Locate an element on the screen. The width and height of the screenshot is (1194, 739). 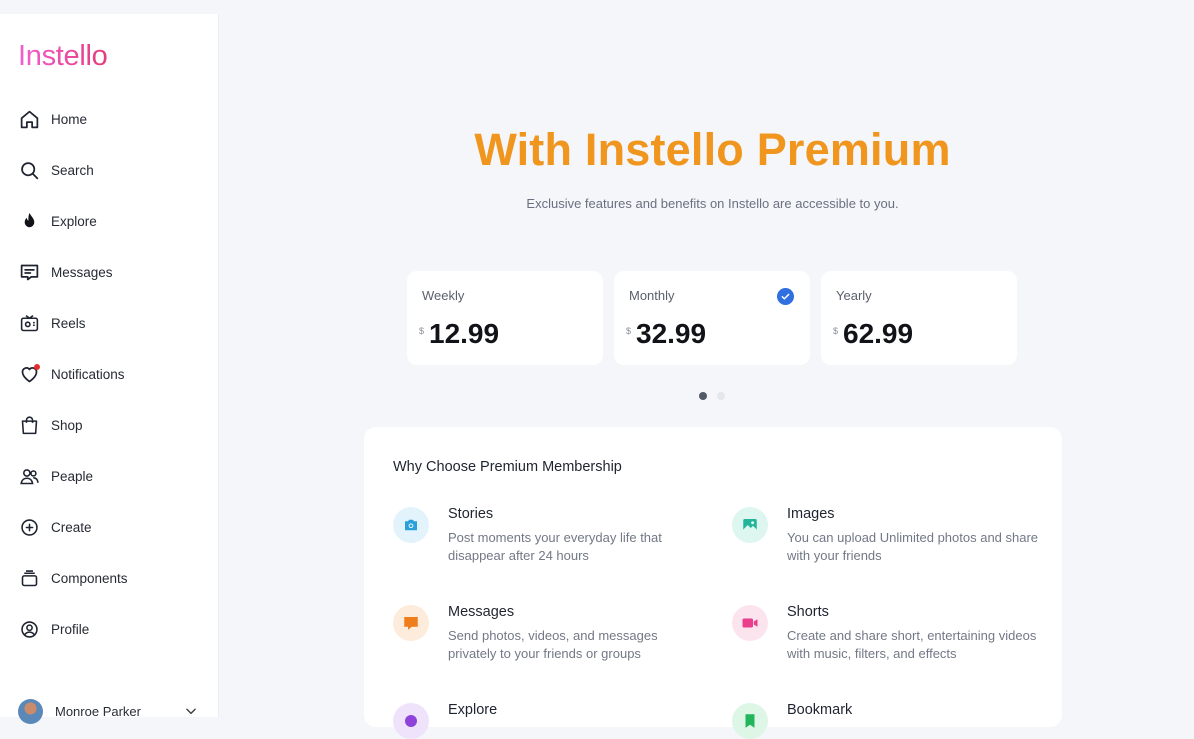
feature-title: Explore is located at coordinates (473, 710).